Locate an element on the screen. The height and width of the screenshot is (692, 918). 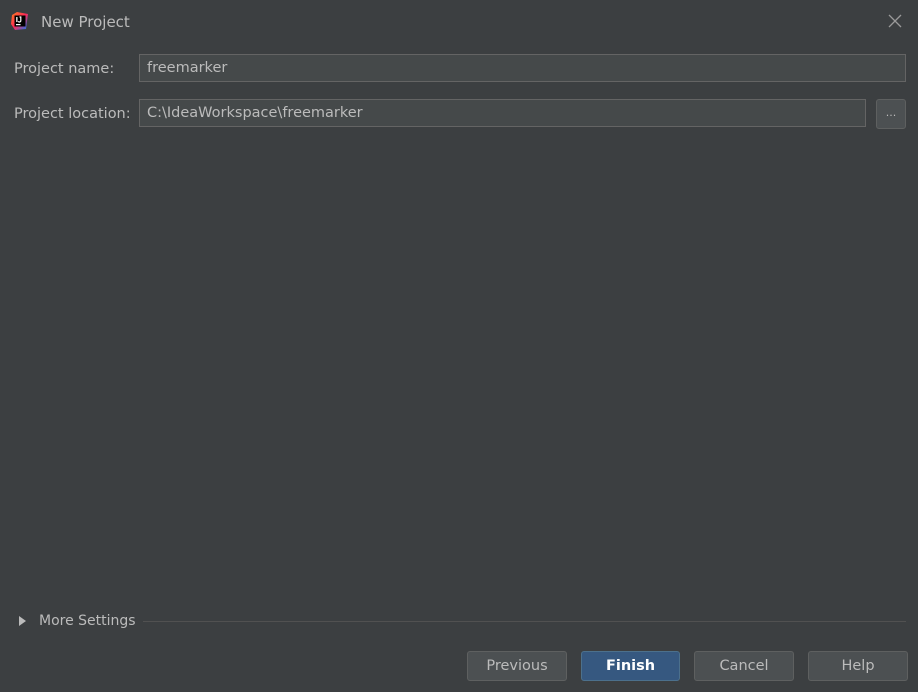
more-settings-separator is located at coordinates (524, 621).